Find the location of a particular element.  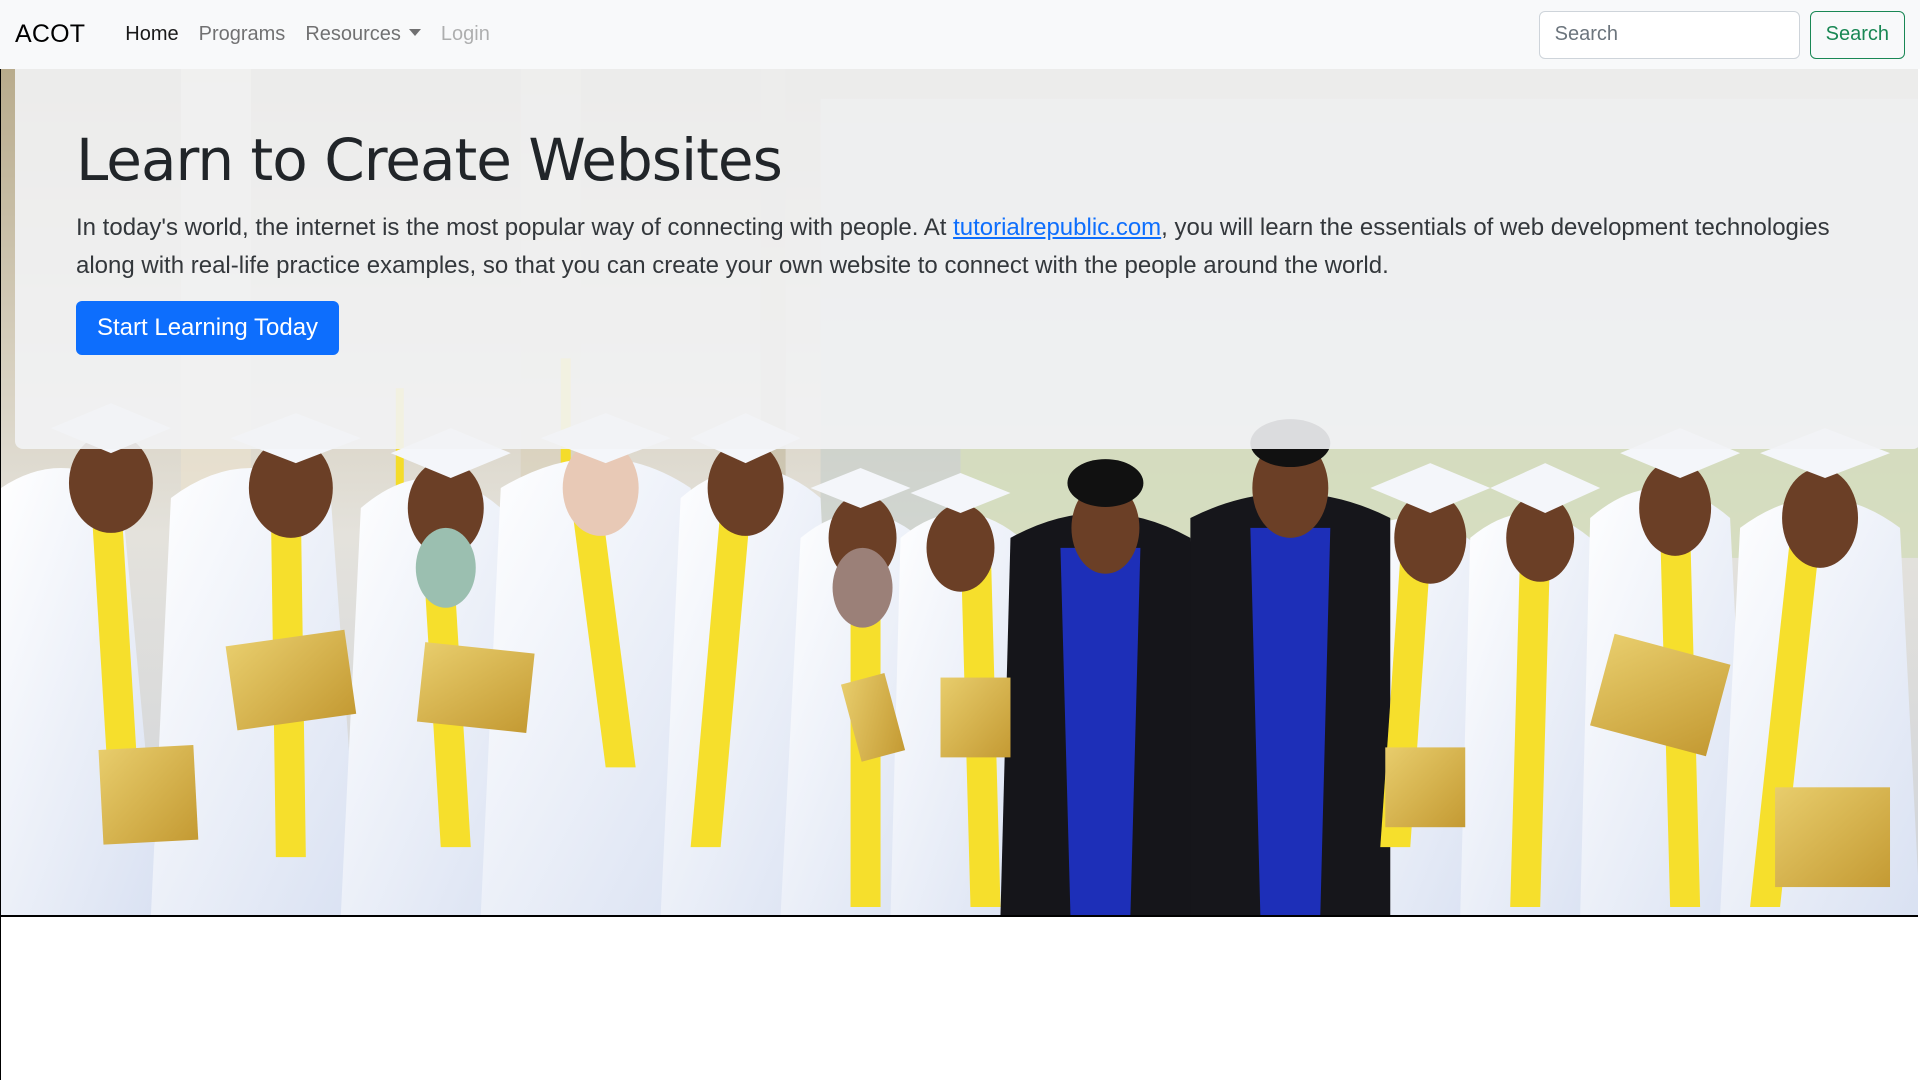

caret-down-icon is located at coordinates (414, 32).